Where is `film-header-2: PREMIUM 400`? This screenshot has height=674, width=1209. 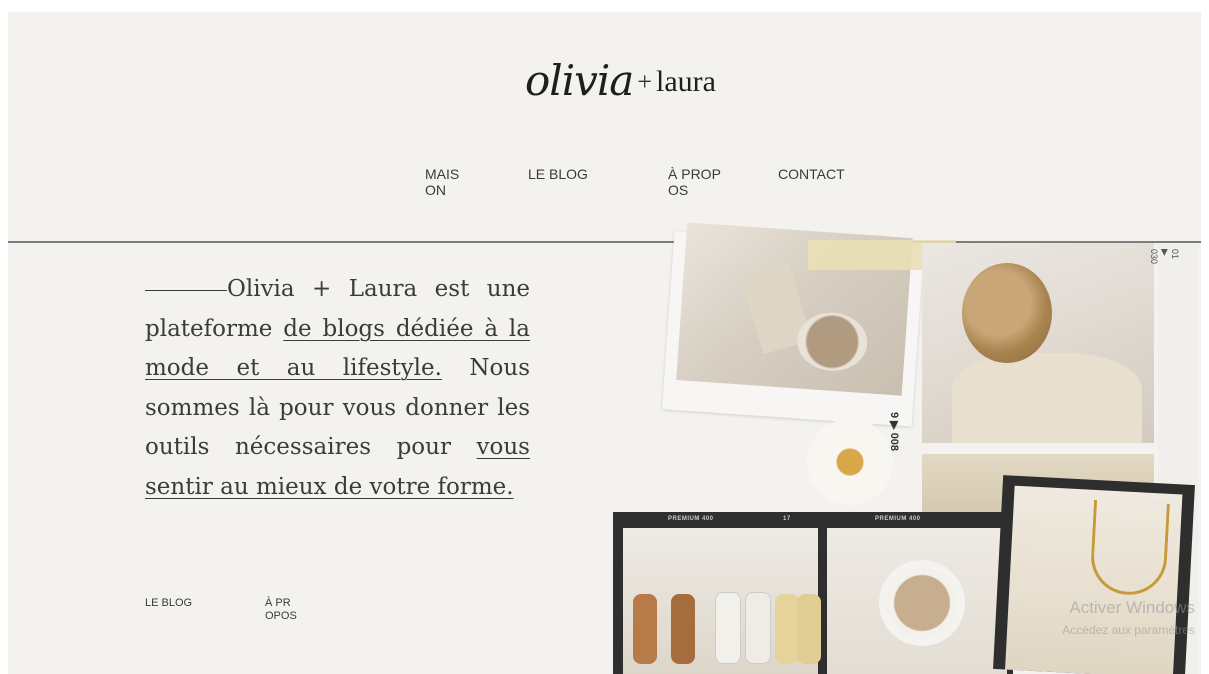
film-header-2: PREMIUM 400 is located at coordinates (898, 519).